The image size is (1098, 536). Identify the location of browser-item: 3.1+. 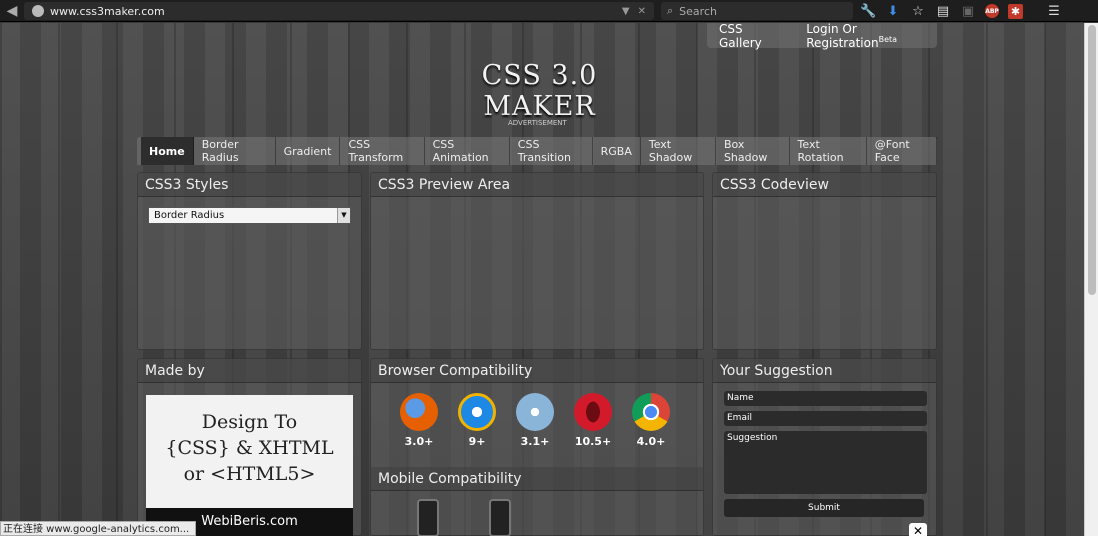
(535, 420).